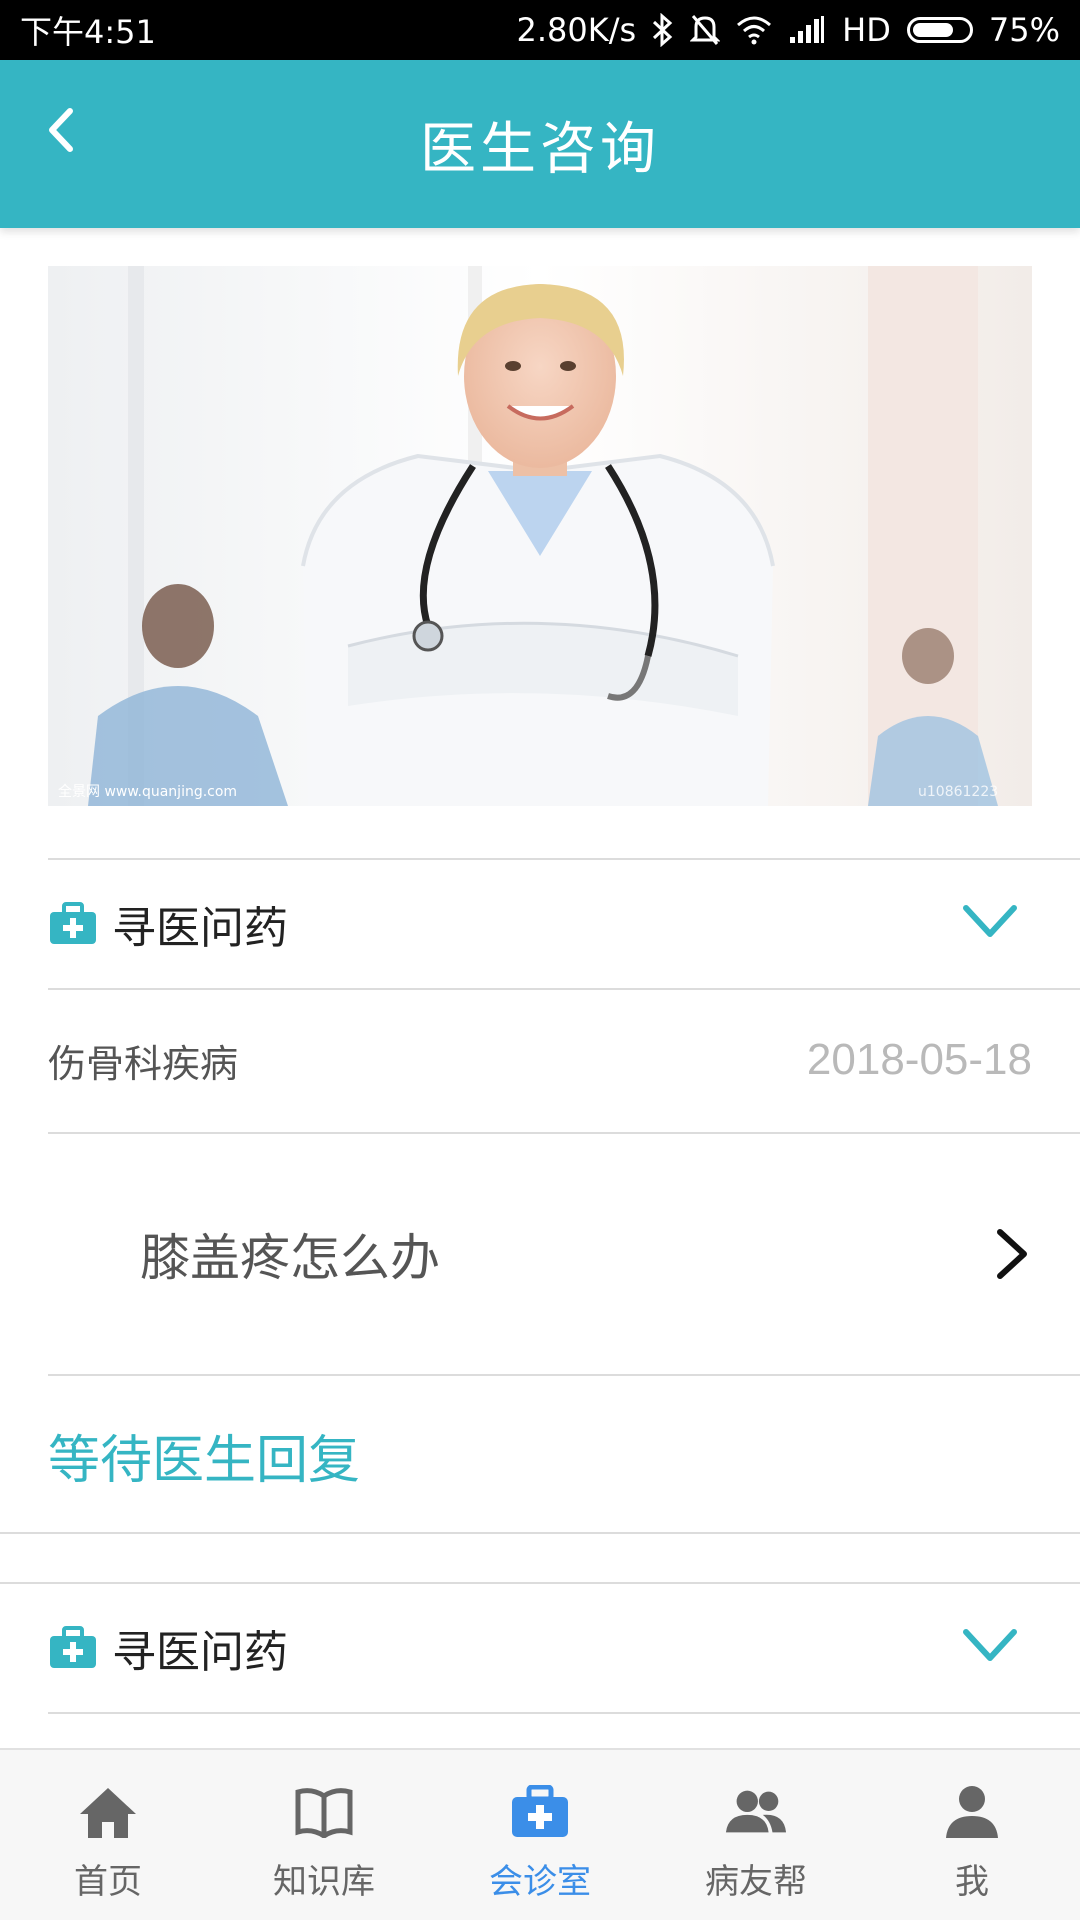  Describe the element at coordinates (324, 1882) in the screenshot. I see `nav-label: 知识库` at that location.